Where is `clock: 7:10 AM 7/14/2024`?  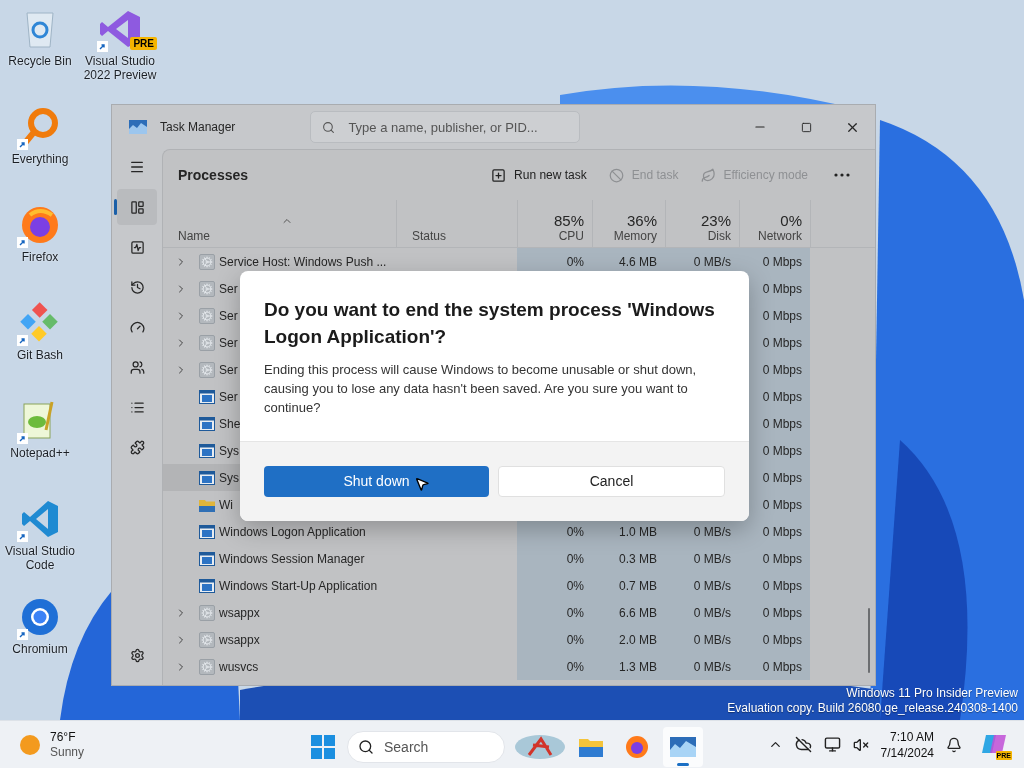
clock: 7:10 AM 7/14/2024 is located at coordinates (907, 744).